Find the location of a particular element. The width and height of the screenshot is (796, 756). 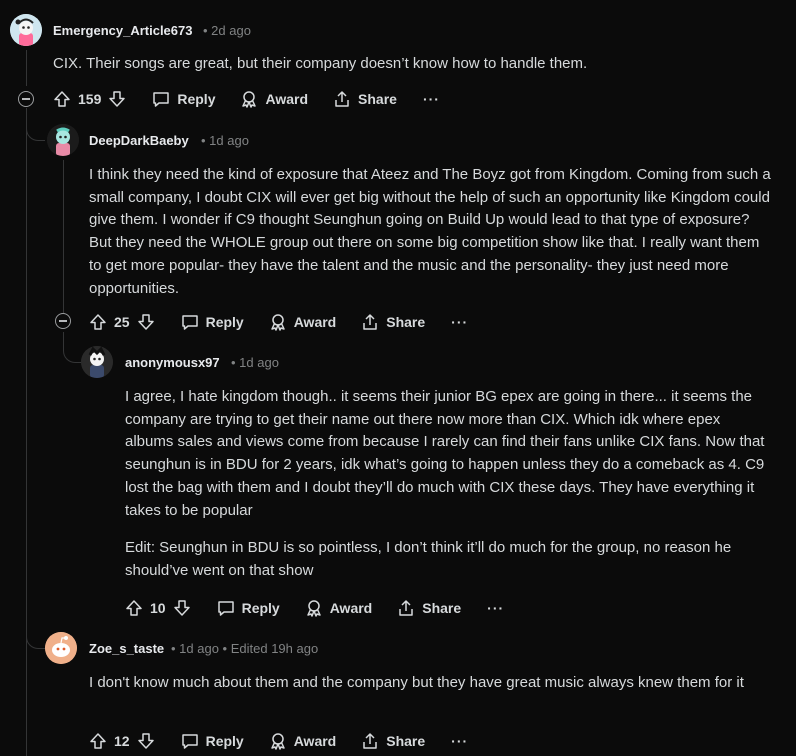

comment-timestamp: • 2d ago is located at coordinates (227, 30).